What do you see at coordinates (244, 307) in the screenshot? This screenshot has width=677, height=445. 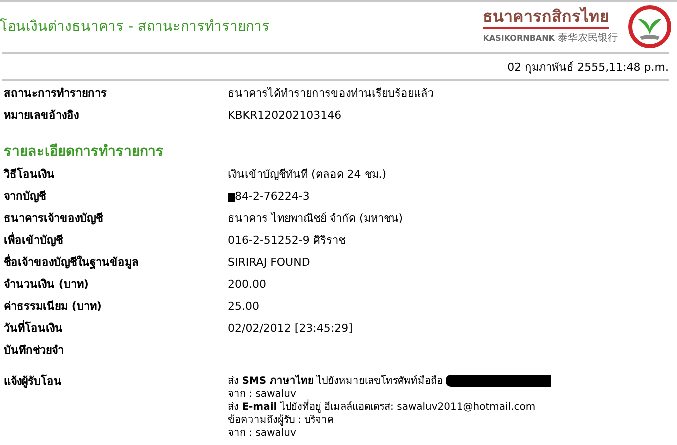 I see `field-value: 25.00` at bounding box center [244, 307].